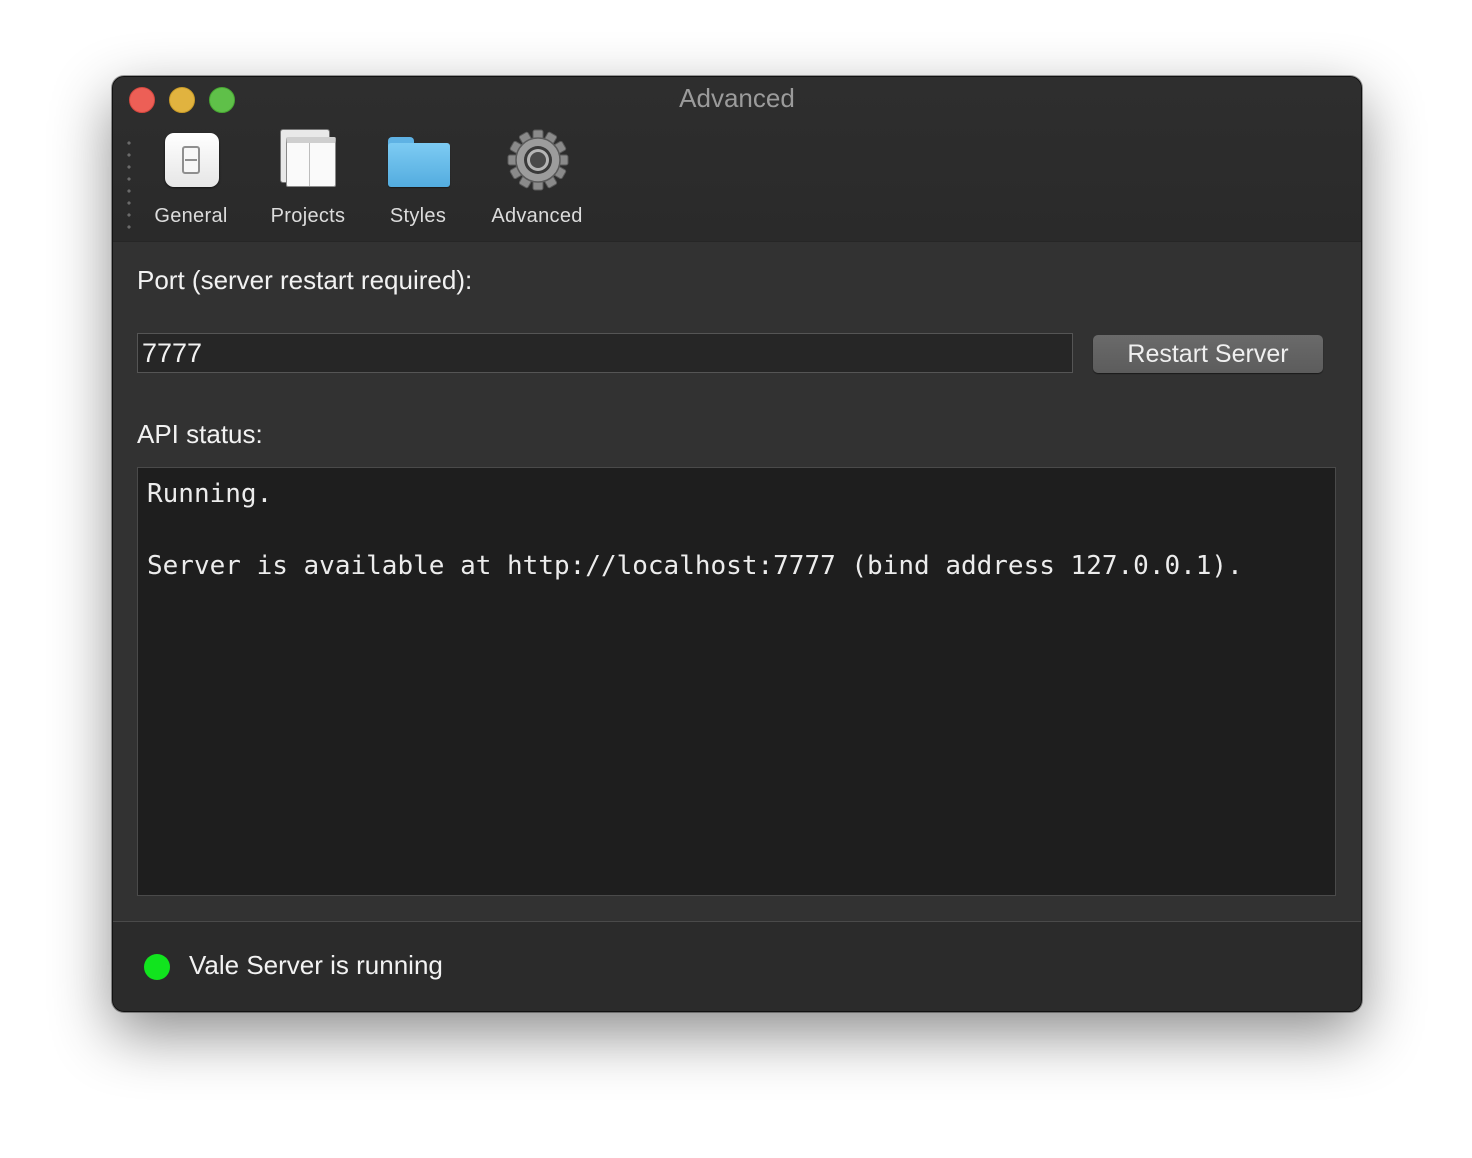  I want to click on status-footer: Vale Server is running, so click(737, 966).